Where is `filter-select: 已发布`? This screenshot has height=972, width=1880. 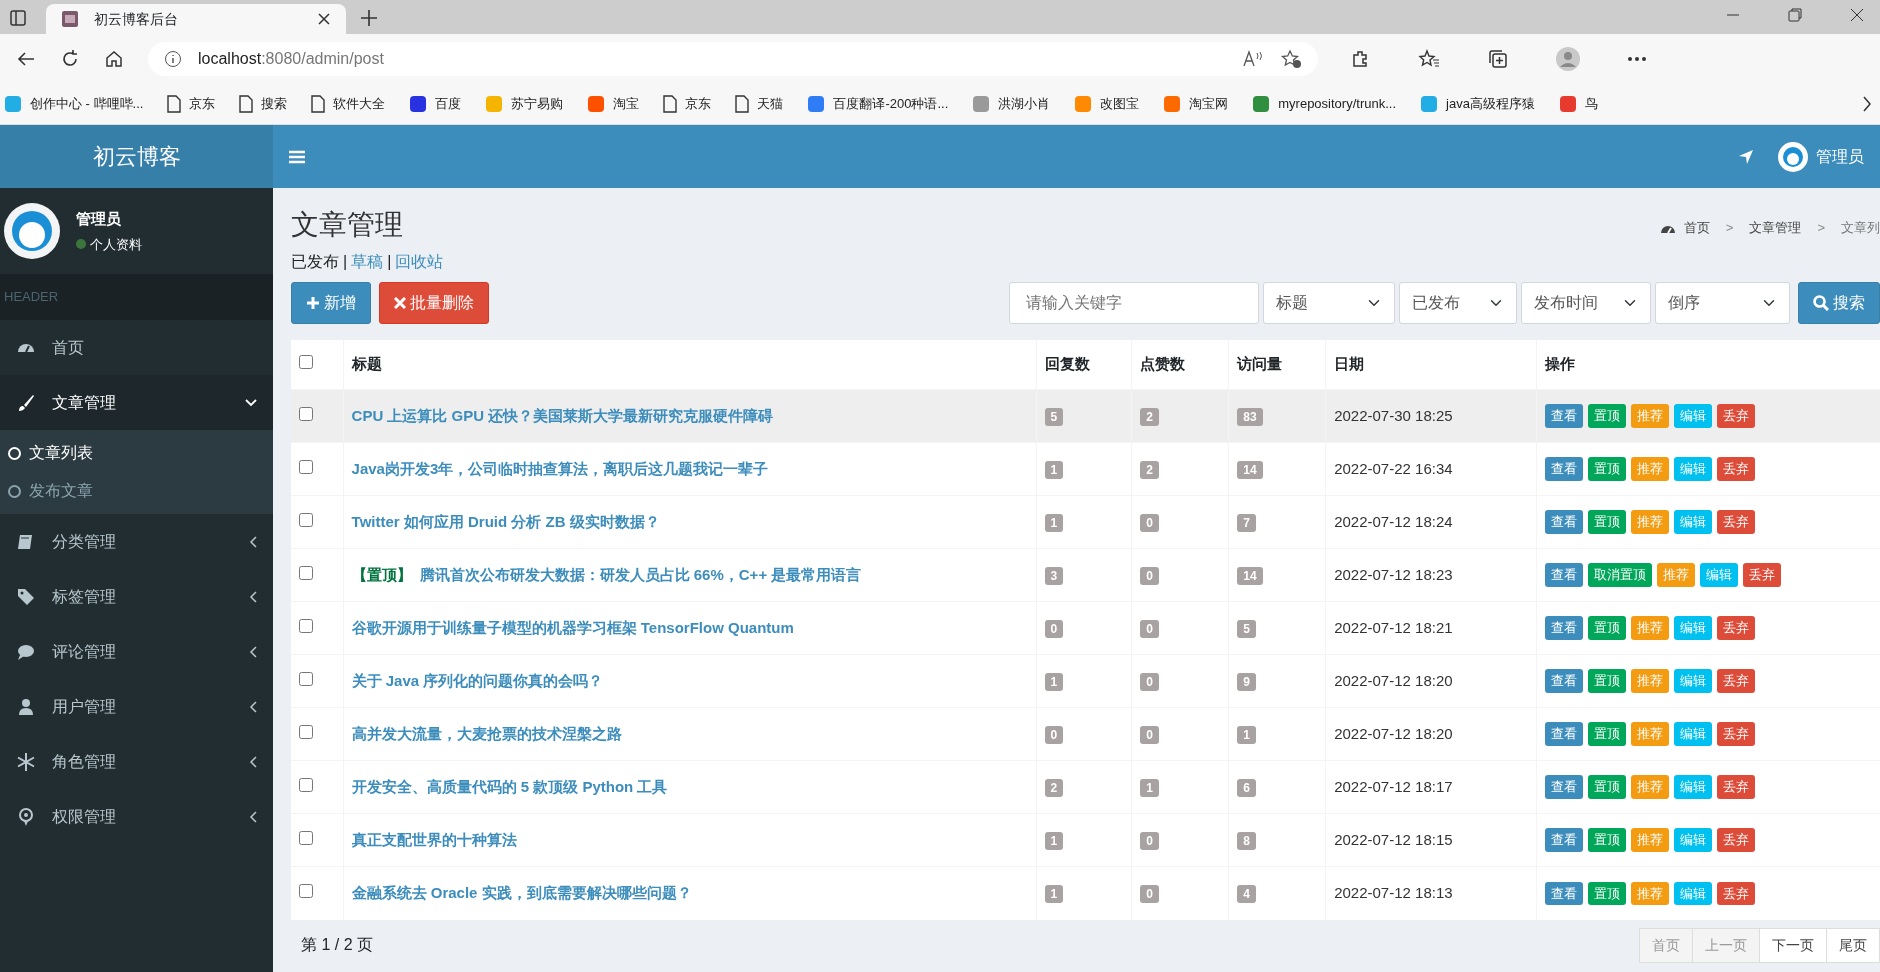 filter-select: 已发布 is located at coordinates (1458, 302).